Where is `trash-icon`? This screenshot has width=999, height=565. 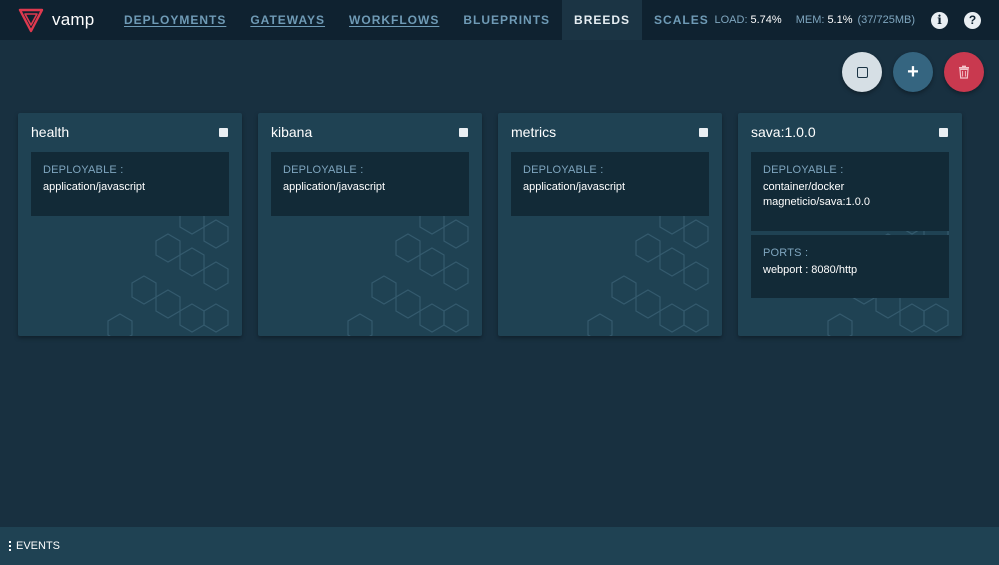
trash-icon is located at coordinates (964, 72).